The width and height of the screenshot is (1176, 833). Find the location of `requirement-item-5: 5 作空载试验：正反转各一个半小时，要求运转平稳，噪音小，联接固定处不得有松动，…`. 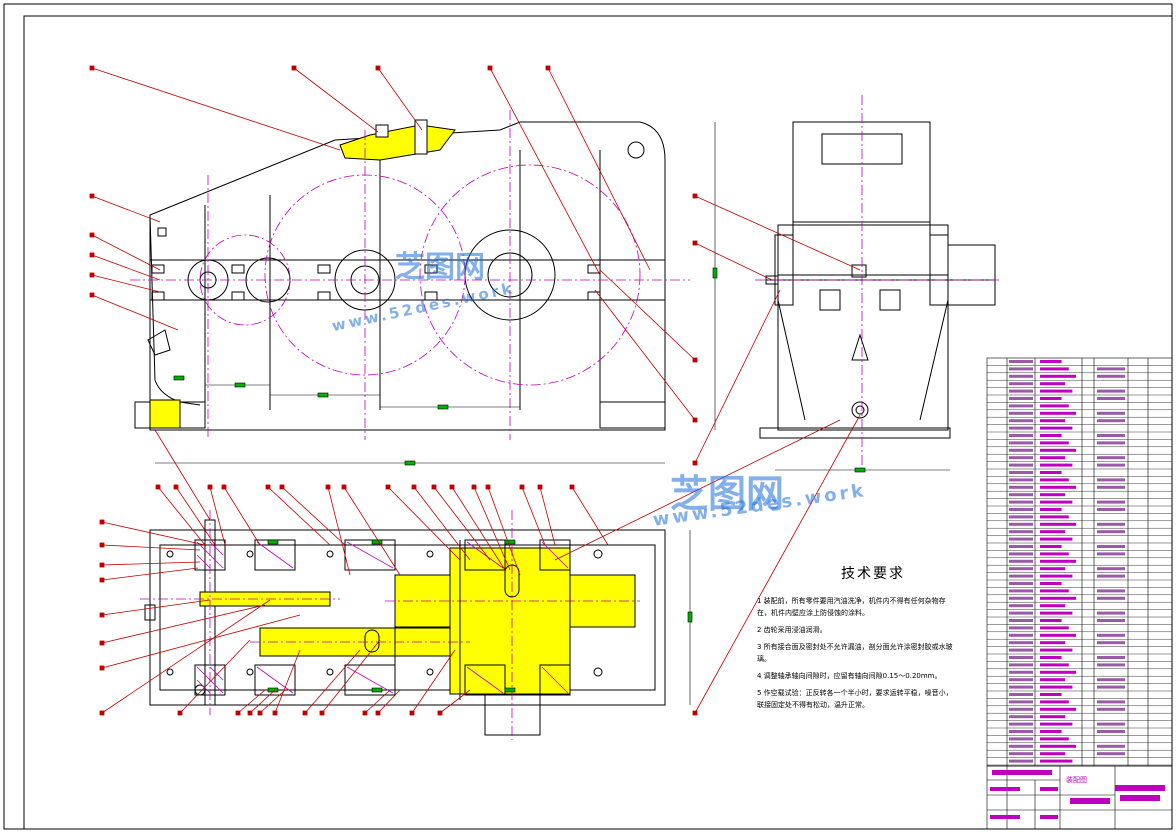

requirement-item-5: 5 作空载试验：正反转各一个半小时，要求运转平稳，噪音小，联接固定处不得有松动，… is located at coordinates (855, 699).